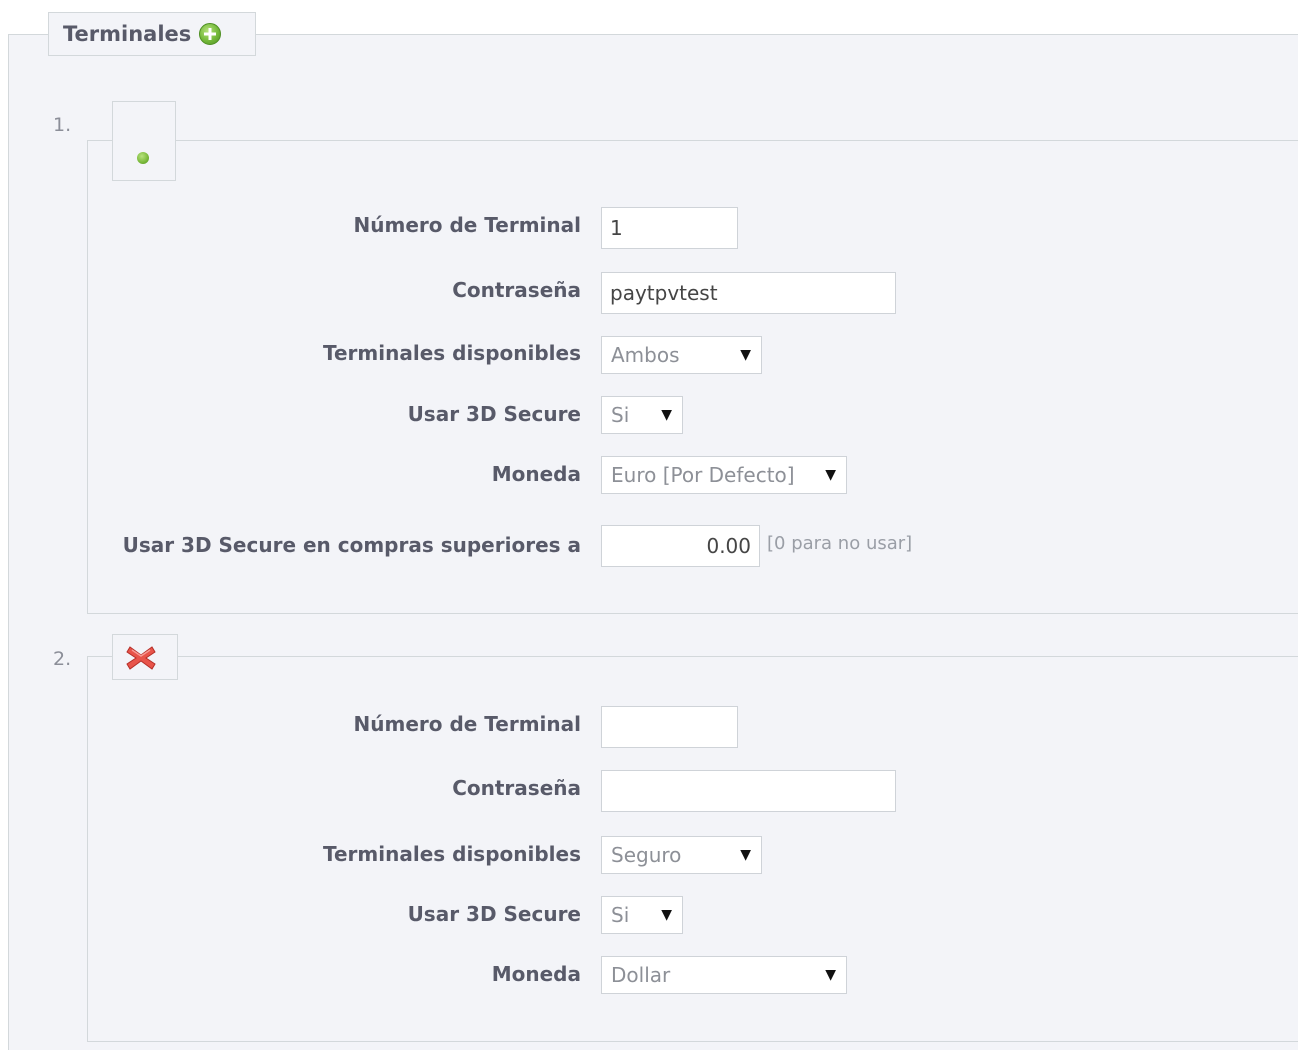 The height and width of the screenshot is (1050, 1298). What do you see at coordinates (62, 659) in the screenshot?
I see `terminal-2-number: 2.` at bounding box center [62, 659].